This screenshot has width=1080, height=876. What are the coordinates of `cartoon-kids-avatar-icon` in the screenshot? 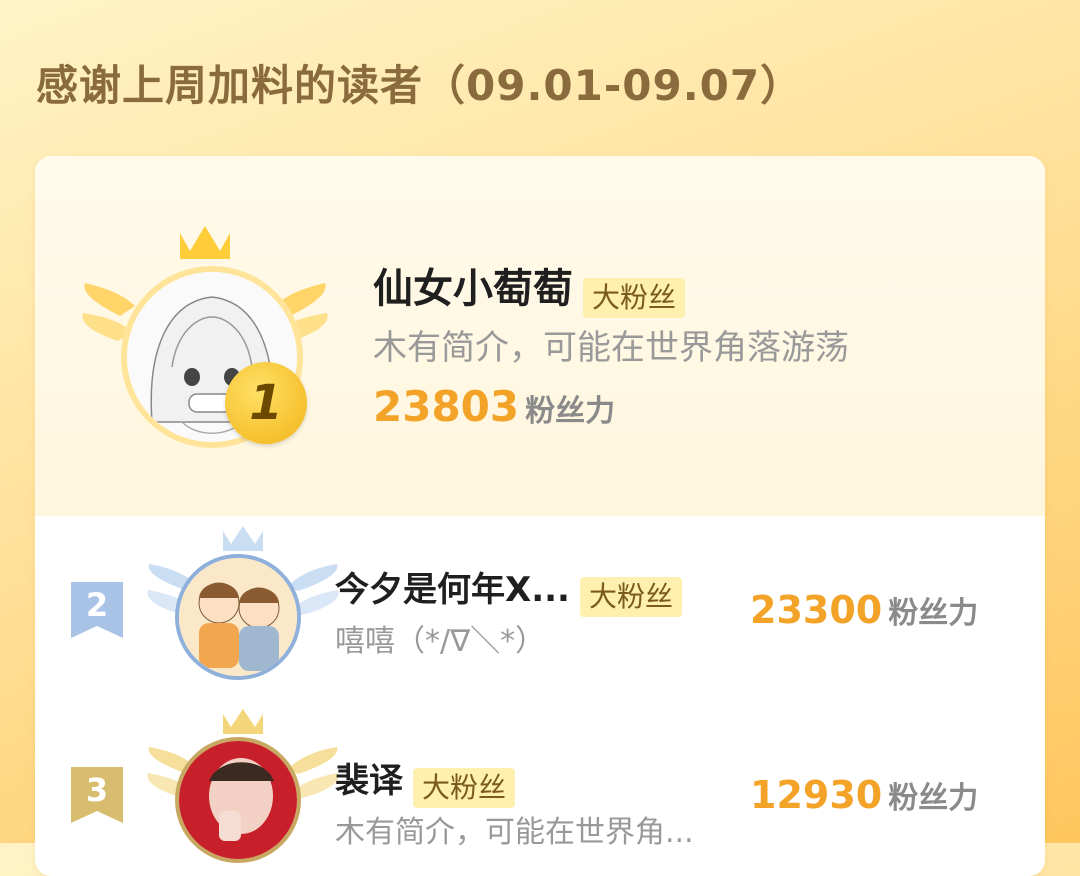 It's located at (238, 617).